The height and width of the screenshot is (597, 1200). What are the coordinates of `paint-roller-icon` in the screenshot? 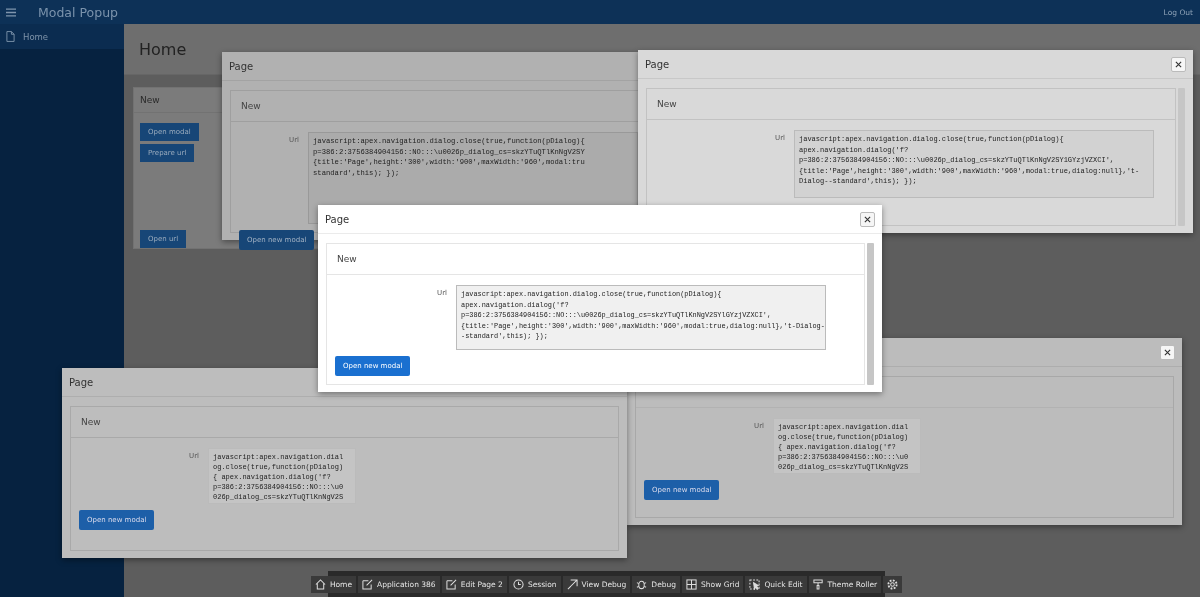 It's located at (818, 584).